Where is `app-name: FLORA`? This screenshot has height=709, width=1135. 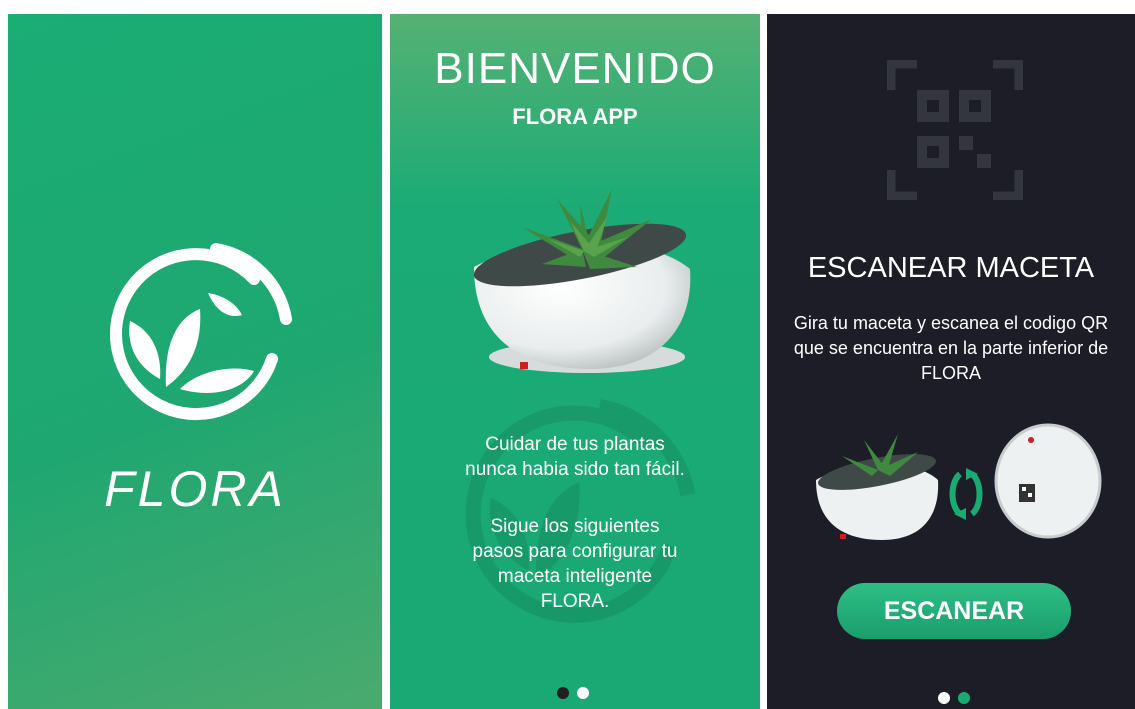
app-name: FLORA is located at coordinates (195, 489).